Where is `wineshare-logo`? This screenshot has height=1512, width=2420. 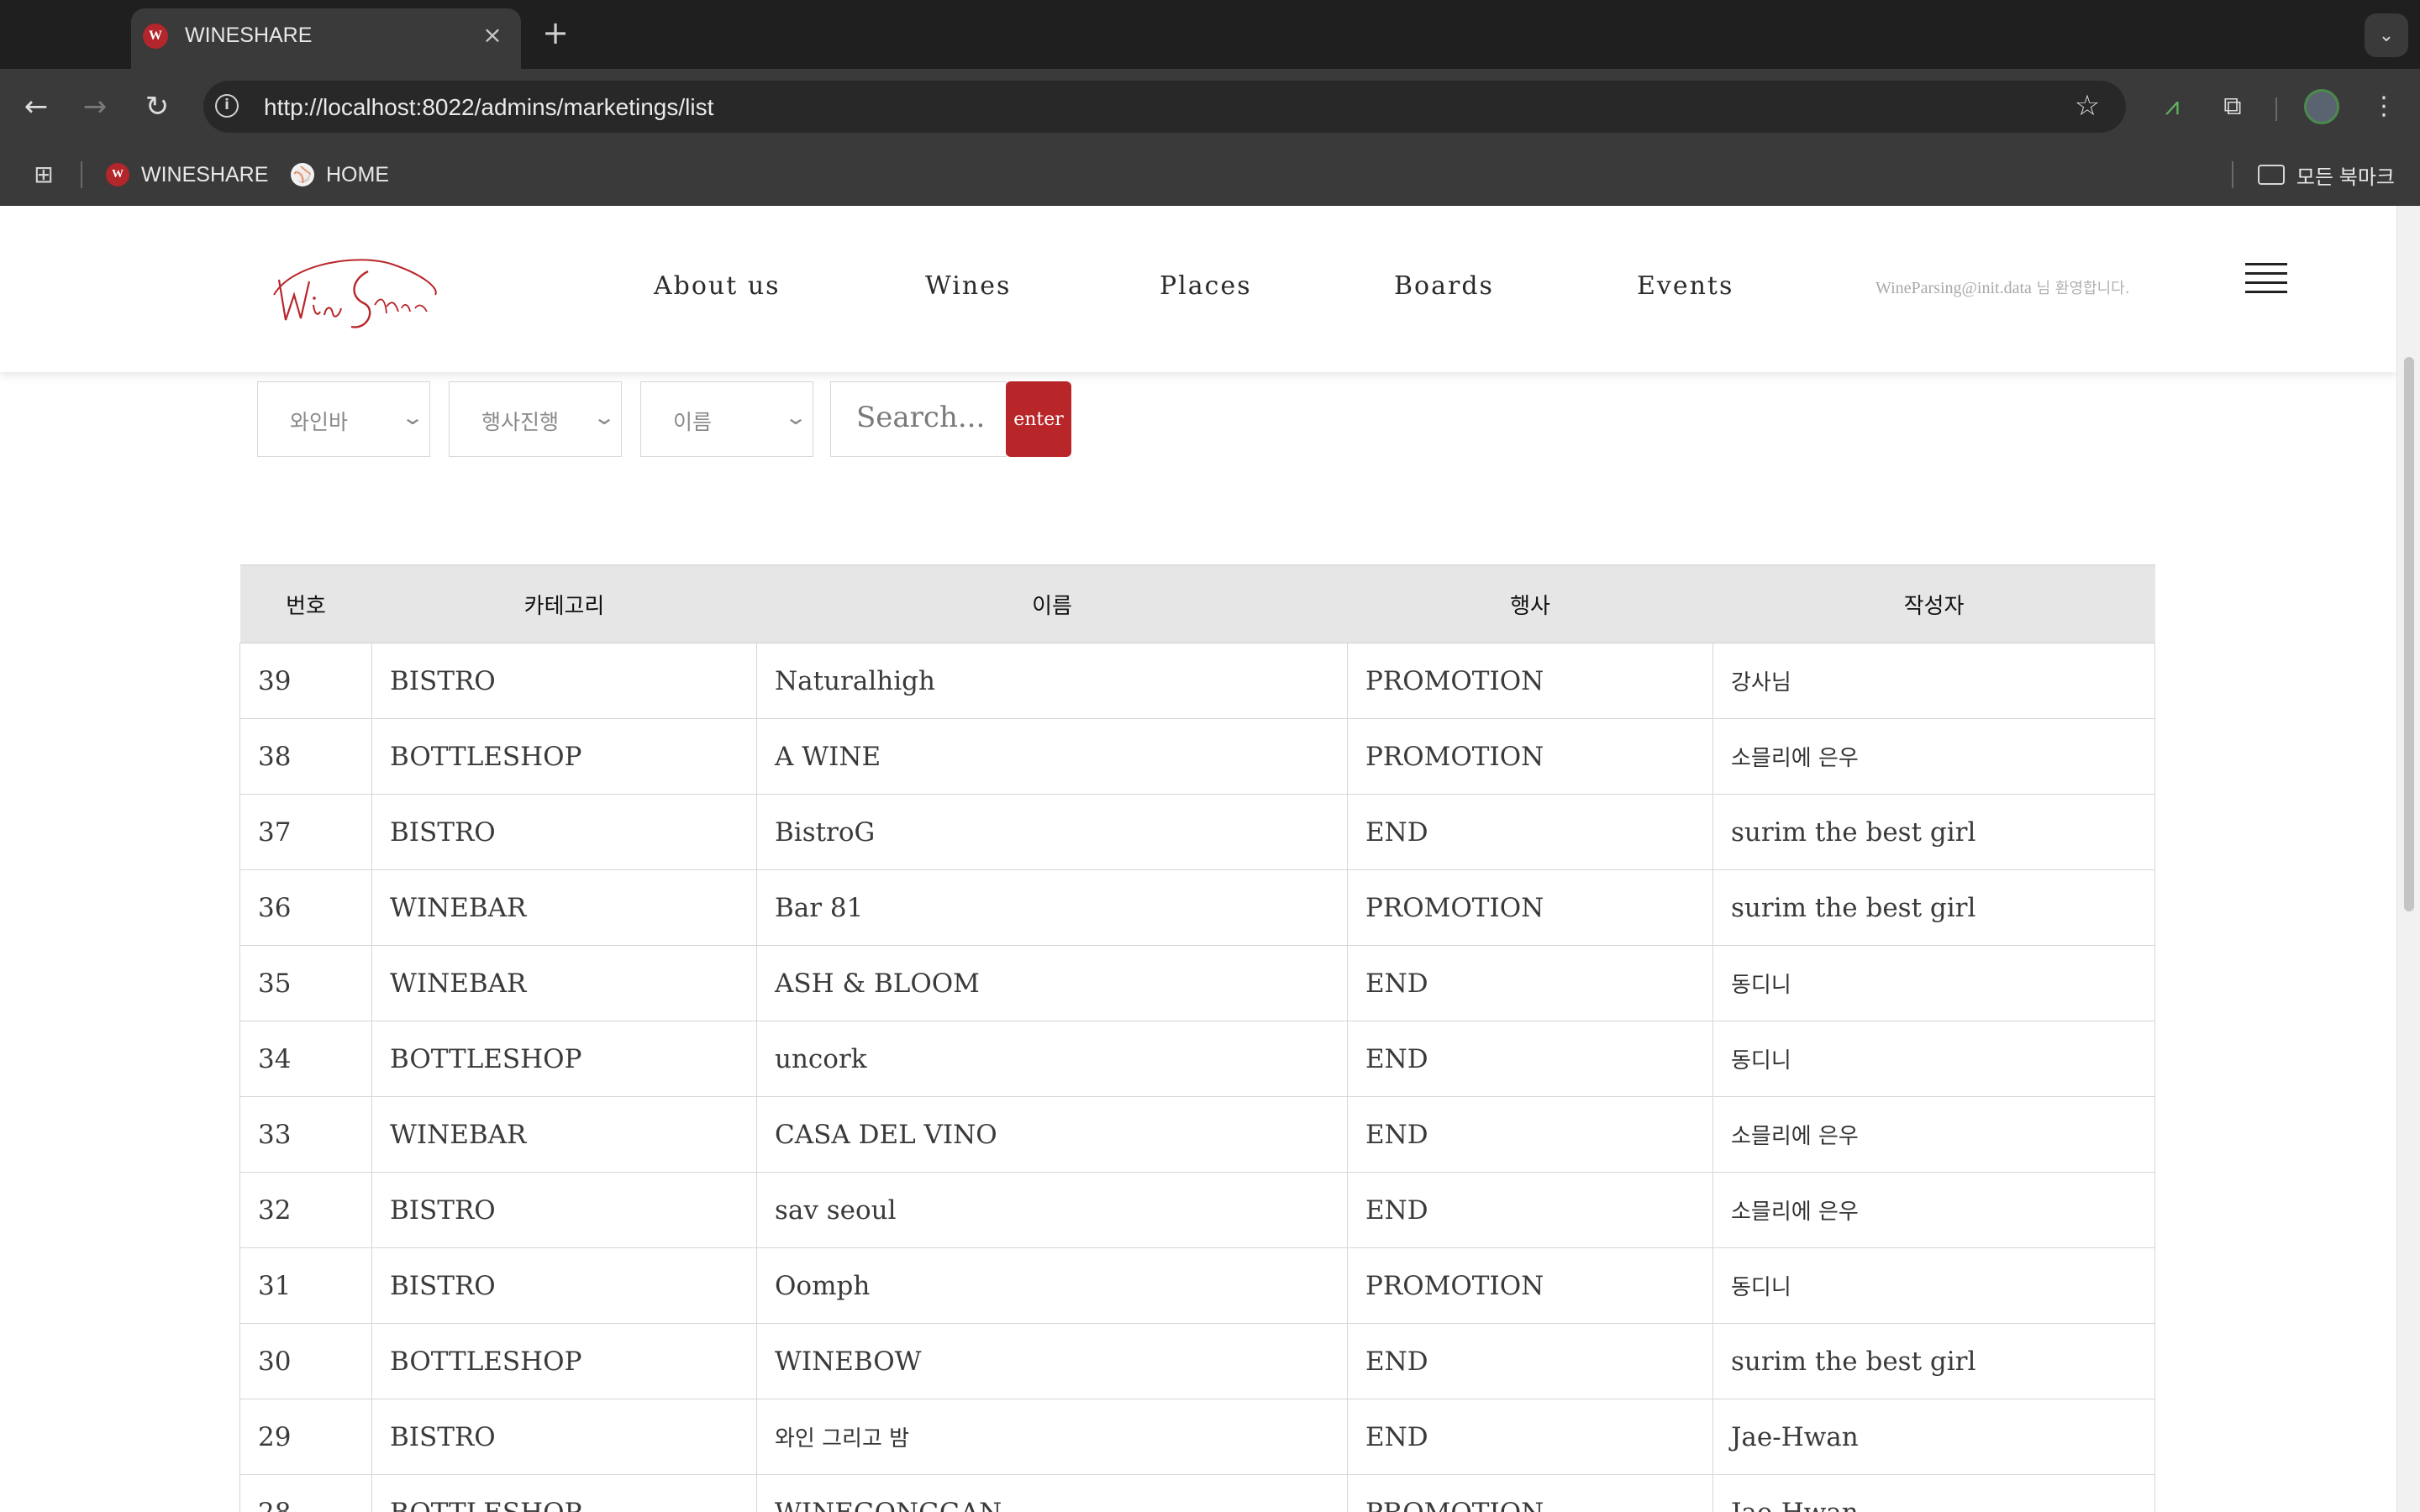
wineshare-logo is located at coordinates (355, 292).